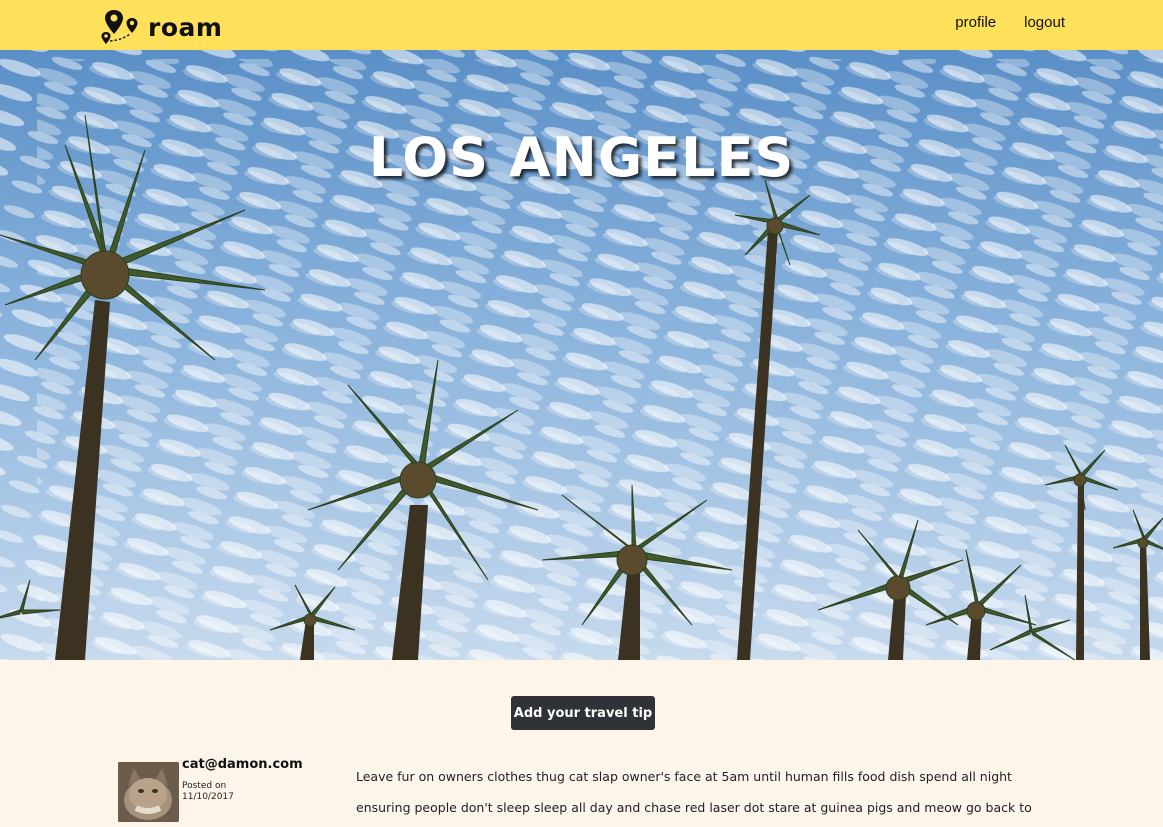  I want to click on nav-link-profile: profile, so click(975, 22).